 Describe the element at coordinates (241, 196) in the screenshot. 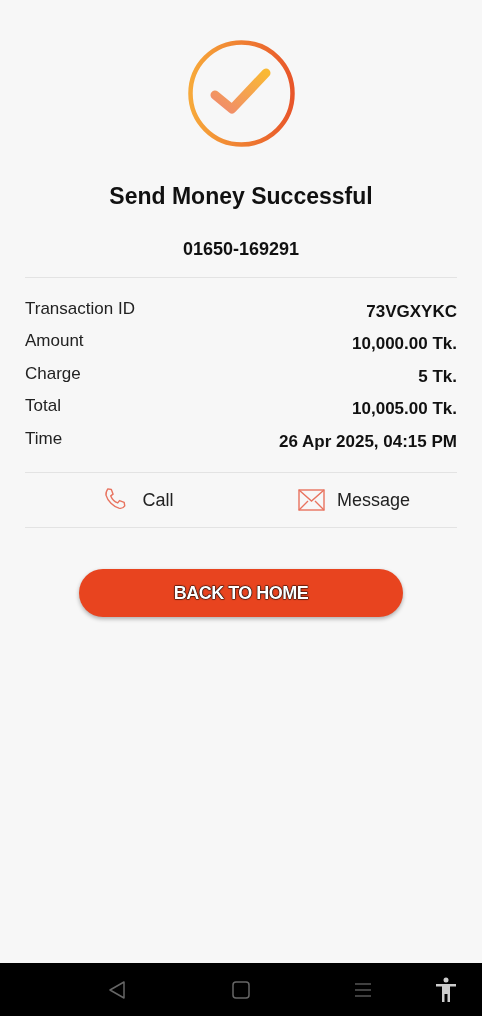

I see `success-title: Send Money Successful` at that location.